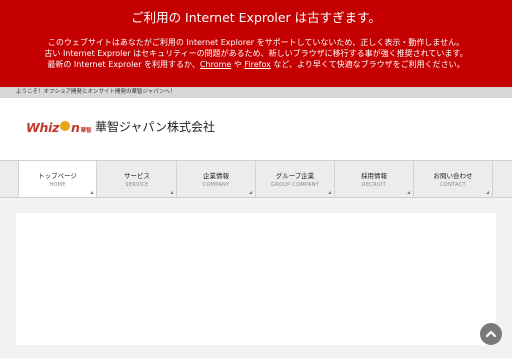 This screenshot has height=358, width=512. Describe the element at coordinates (256, 17) in the screenshot. I see `ie-warning-title: ご利用の Internet Exproler は古すぎます。` at that location.